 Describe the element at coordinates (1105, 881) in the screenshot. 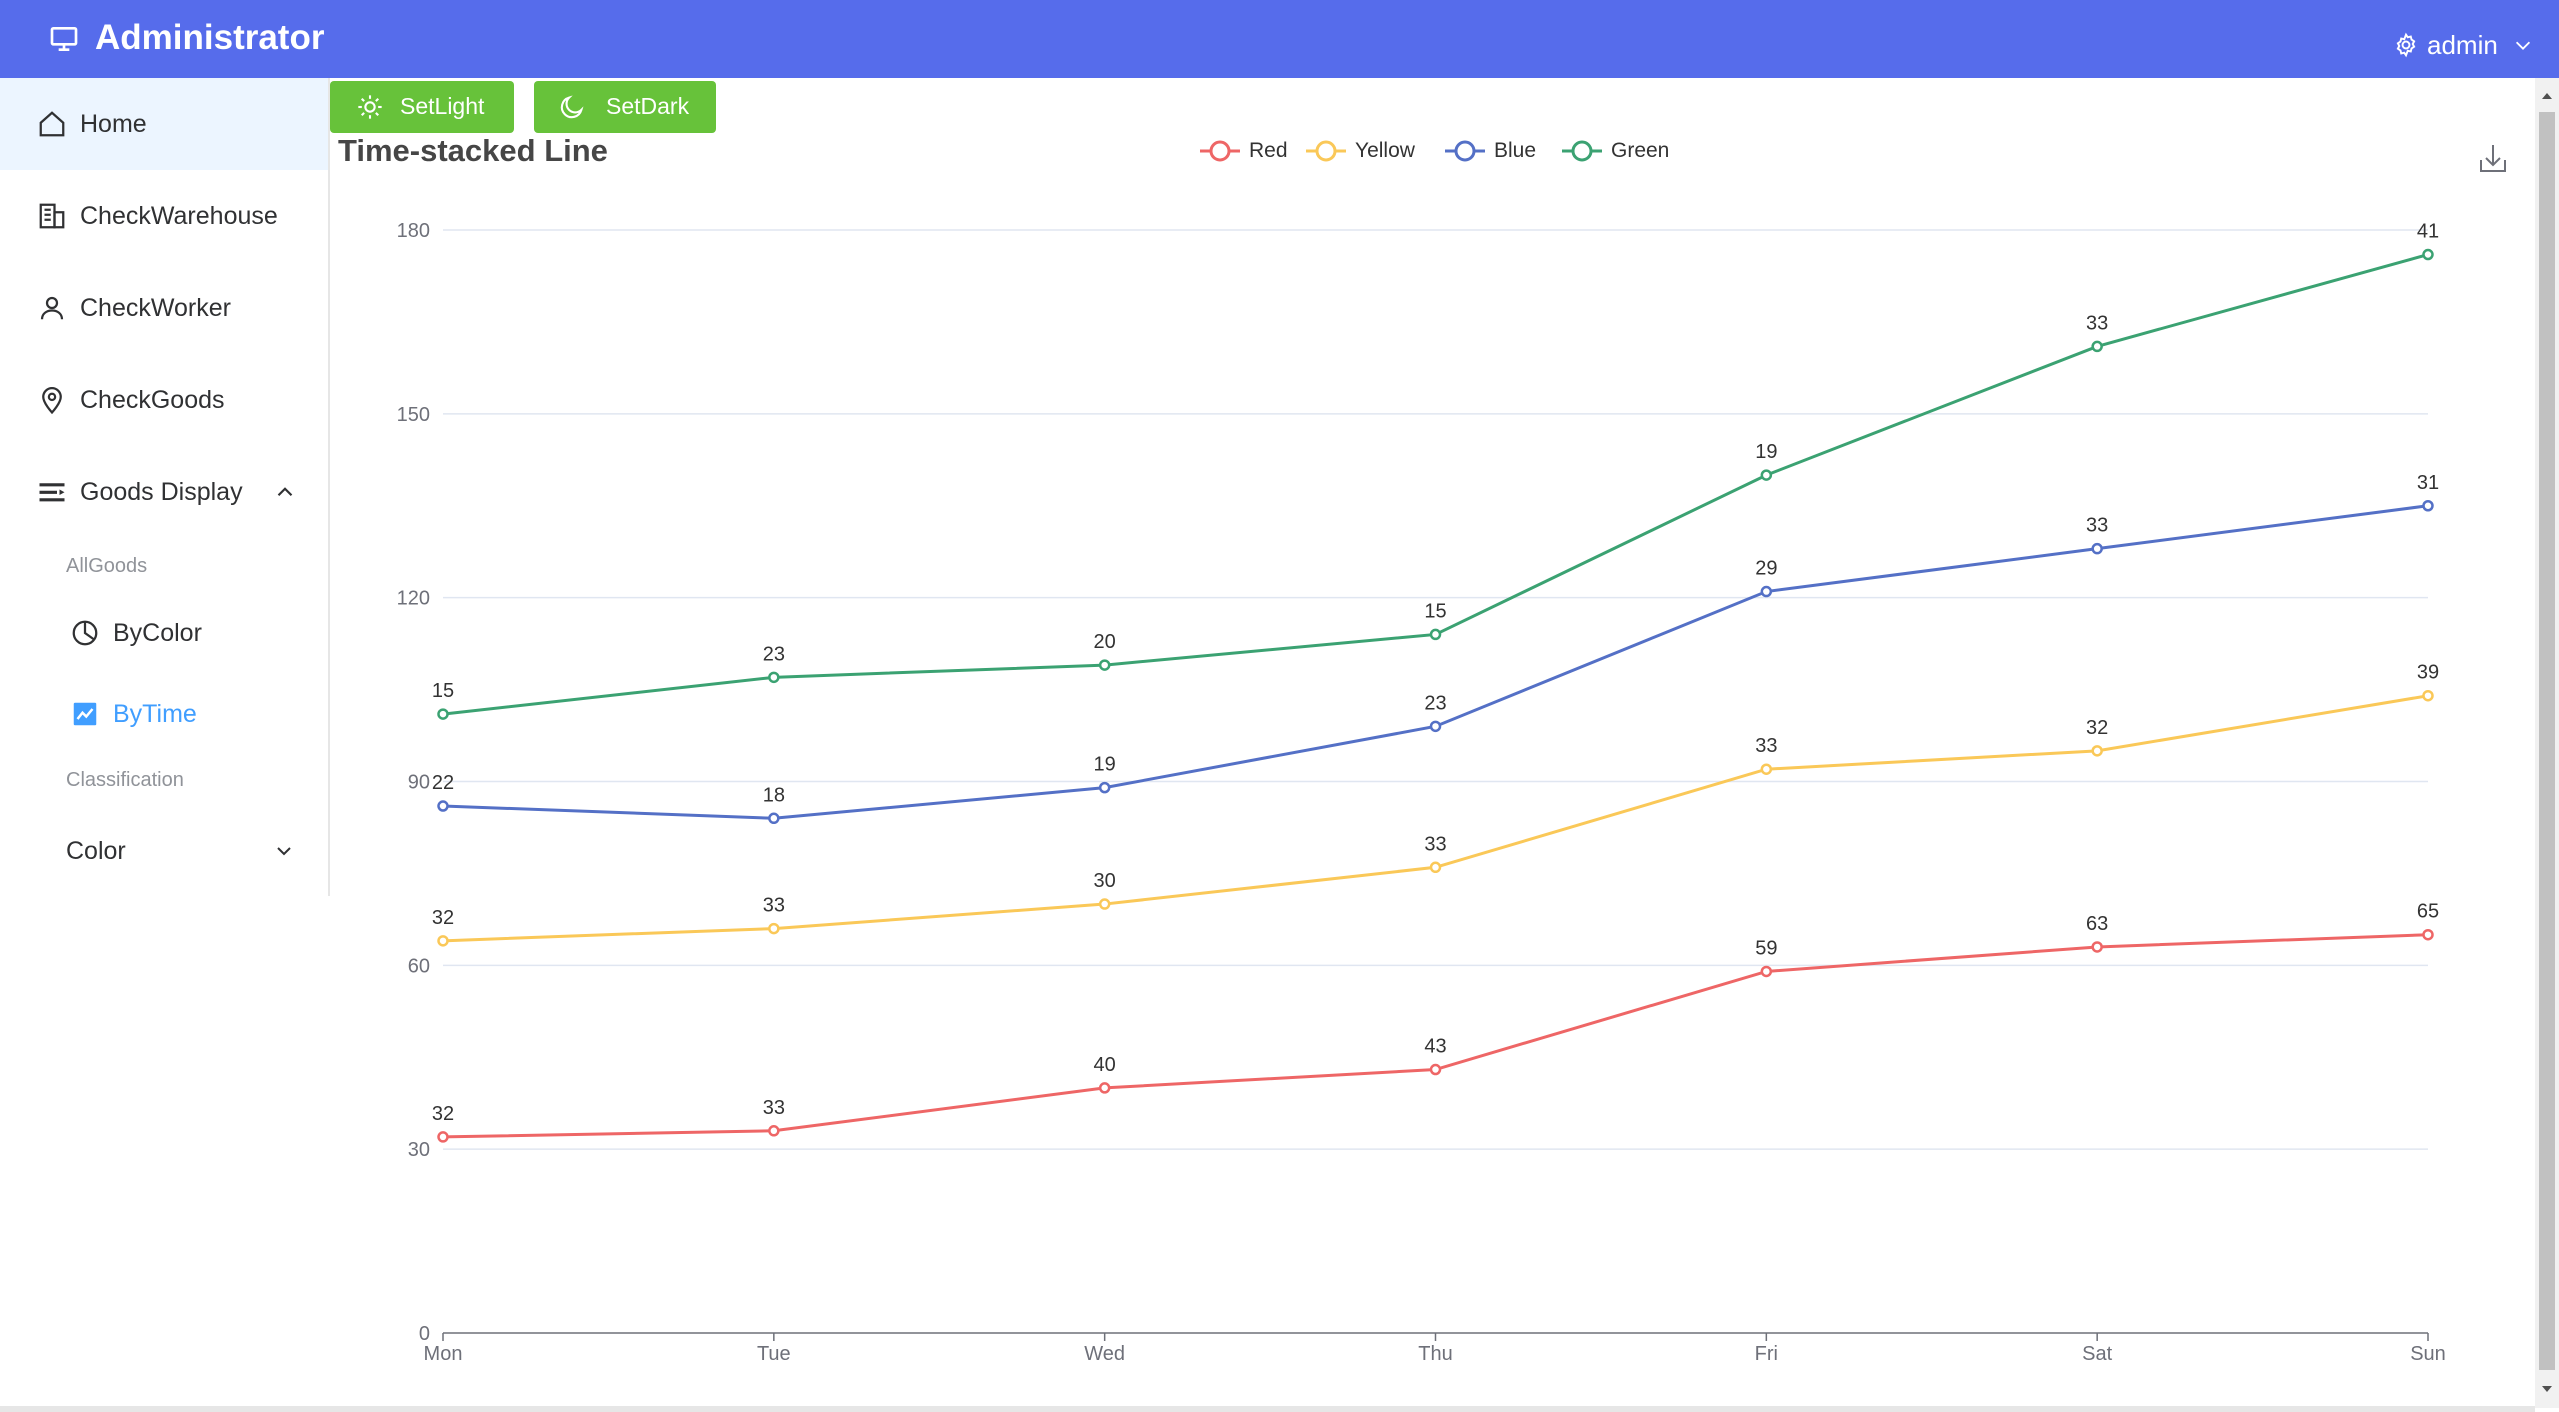

I see `data-label-yellow: 30` at that location.